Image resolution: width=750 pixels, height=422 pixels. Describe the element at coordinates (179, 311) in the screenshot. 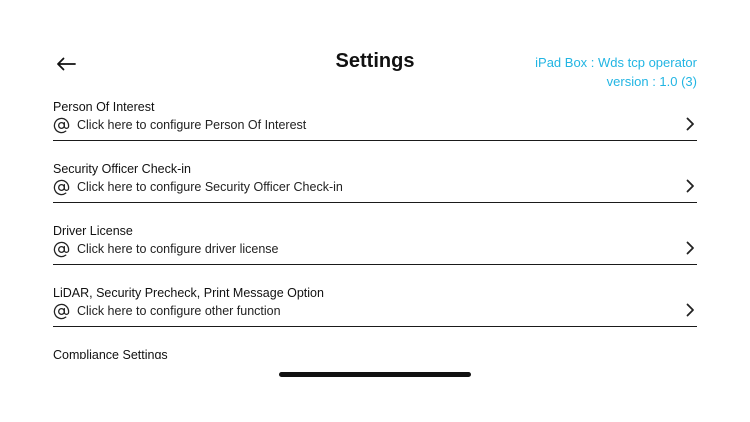

I see `item-description: Click here to configure other function` at that location.